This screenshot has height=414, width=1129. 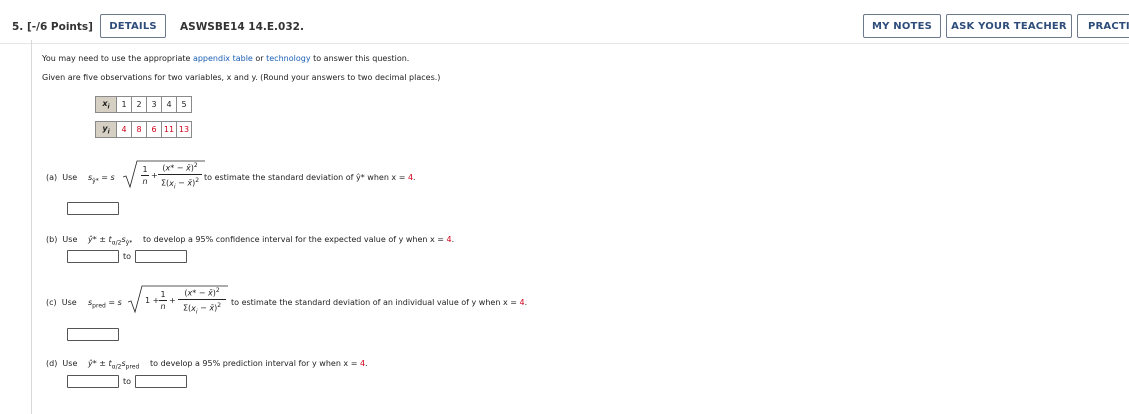 What do you see at coordinates (106, 129) in the screenshot?
I see `y-header: yi` at bounding box center [106, 129].